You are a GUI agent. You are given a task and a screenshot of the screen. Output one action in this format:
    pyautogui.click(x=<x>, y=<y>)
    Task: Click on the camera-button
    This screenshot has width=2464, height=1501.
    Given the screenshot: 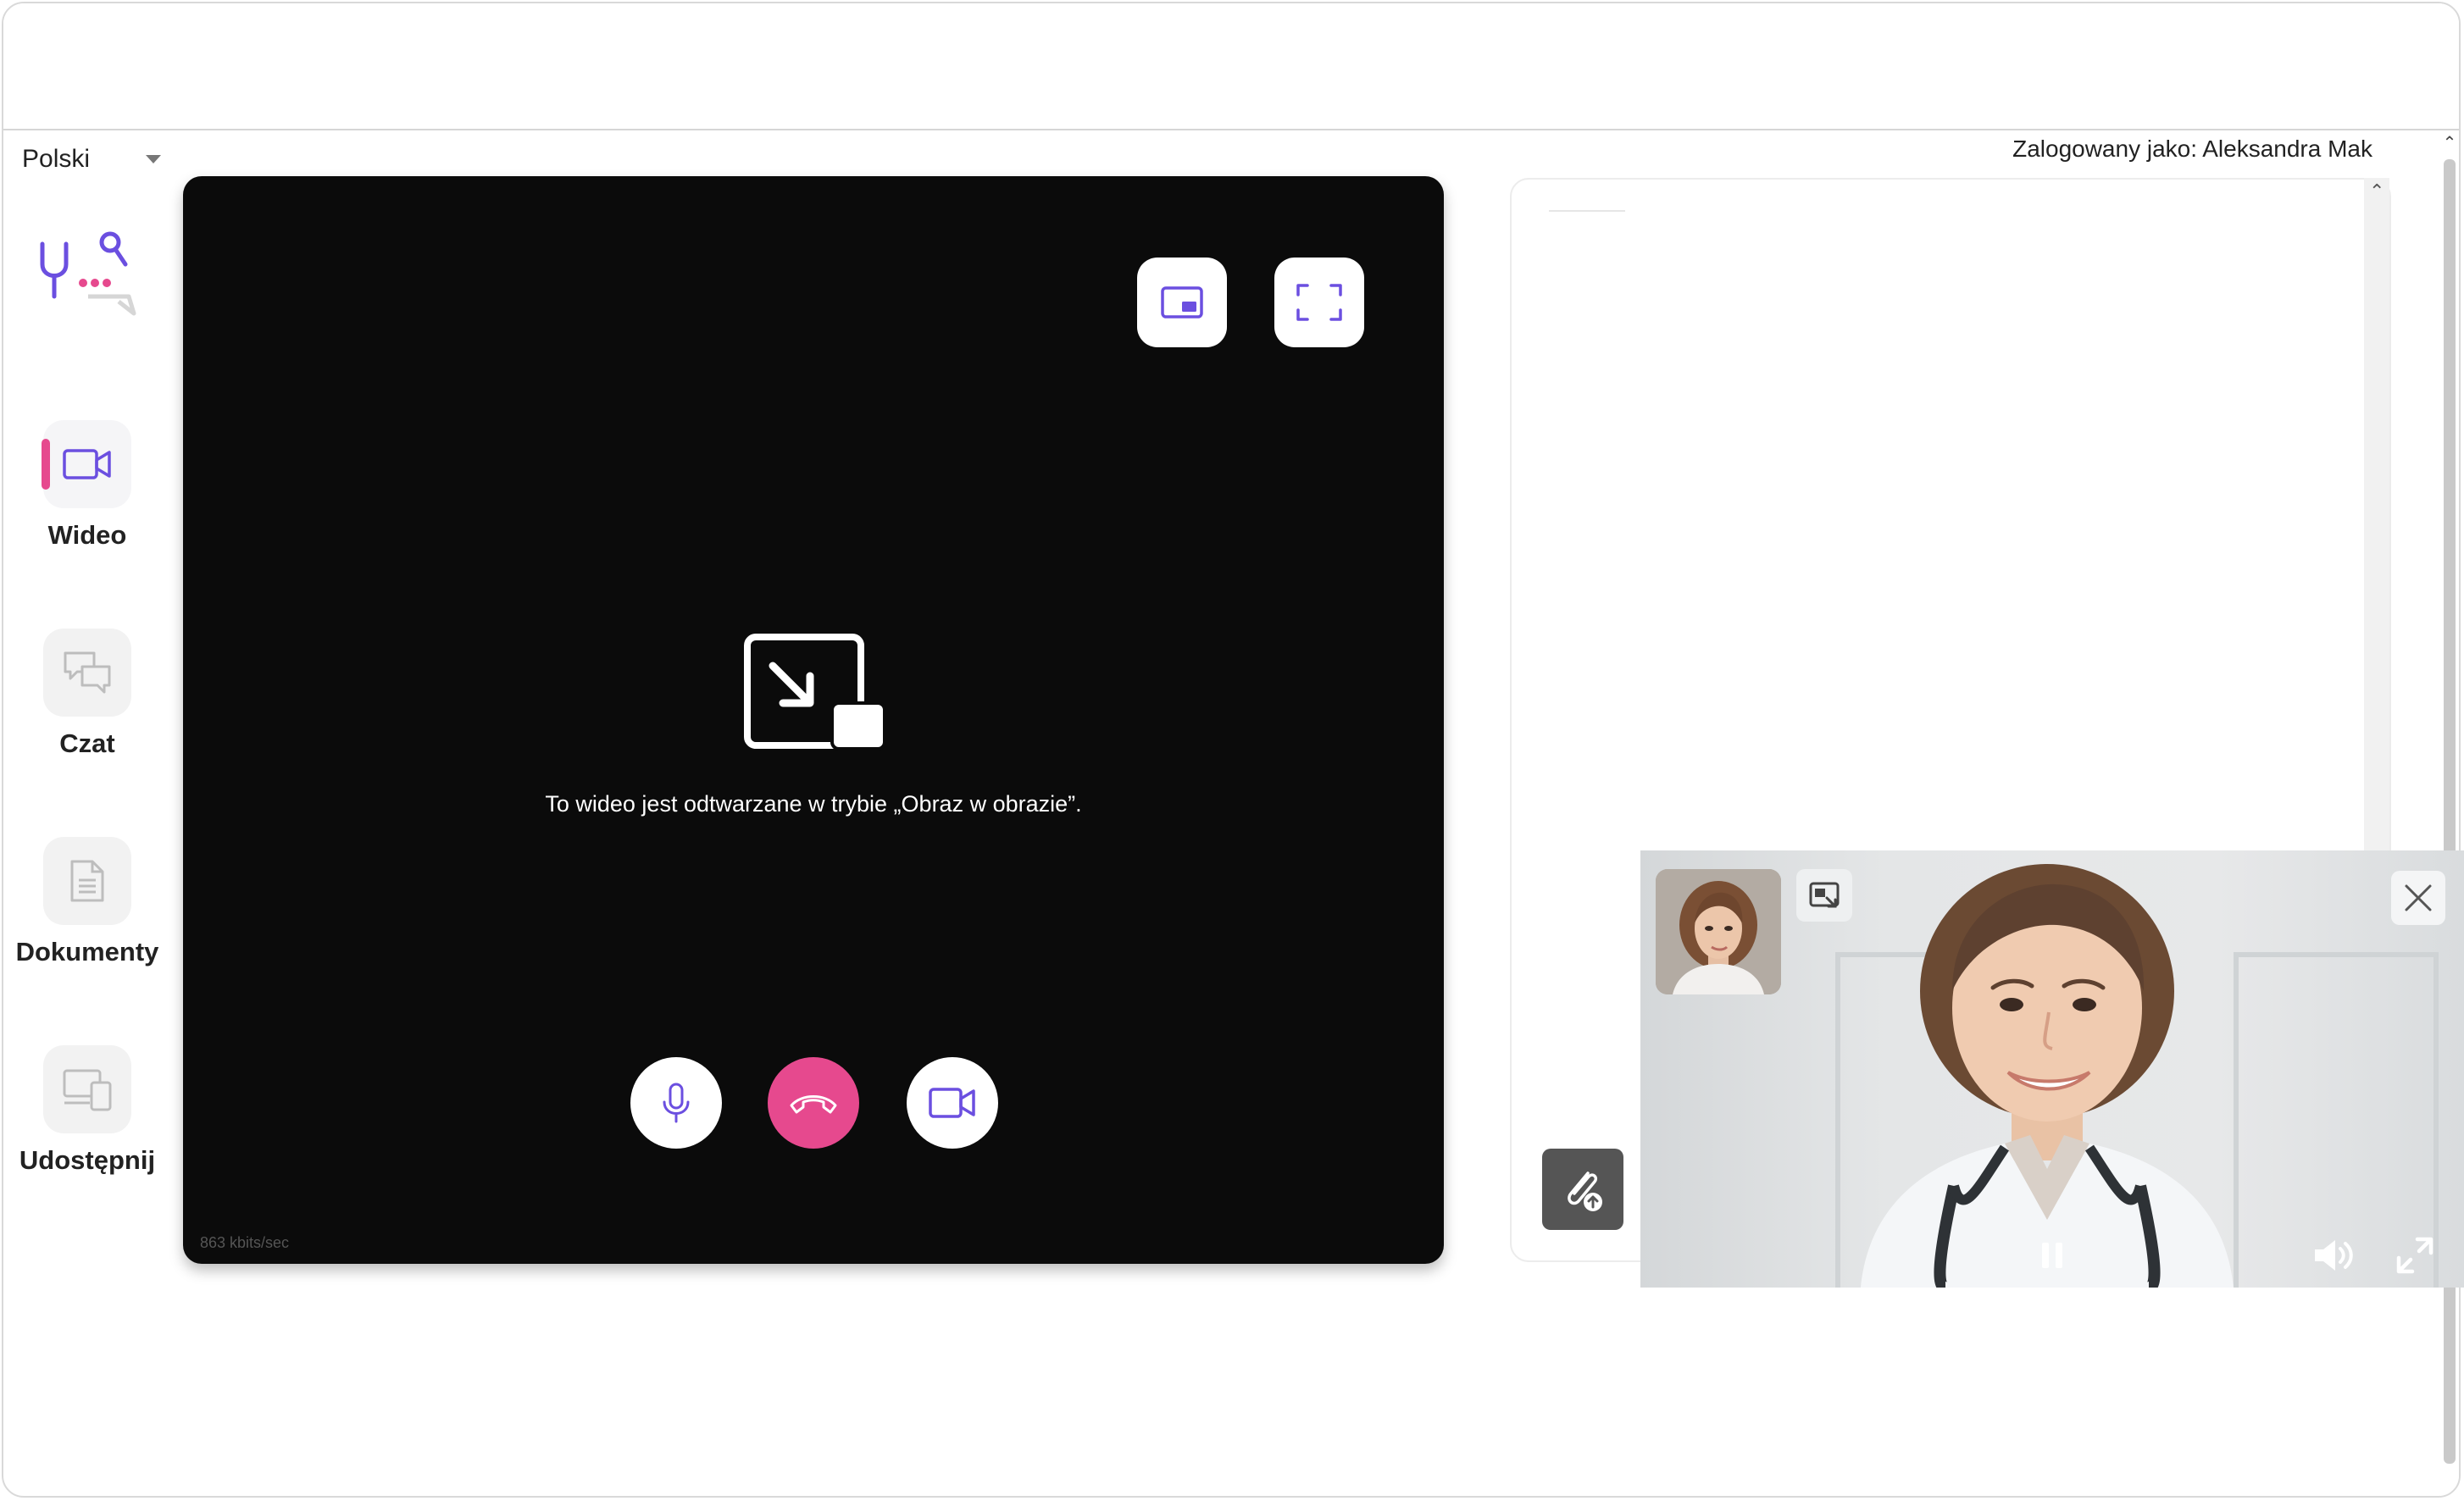 What is the action you would take?
    pyautogui.click(x=952, y=1103)
    